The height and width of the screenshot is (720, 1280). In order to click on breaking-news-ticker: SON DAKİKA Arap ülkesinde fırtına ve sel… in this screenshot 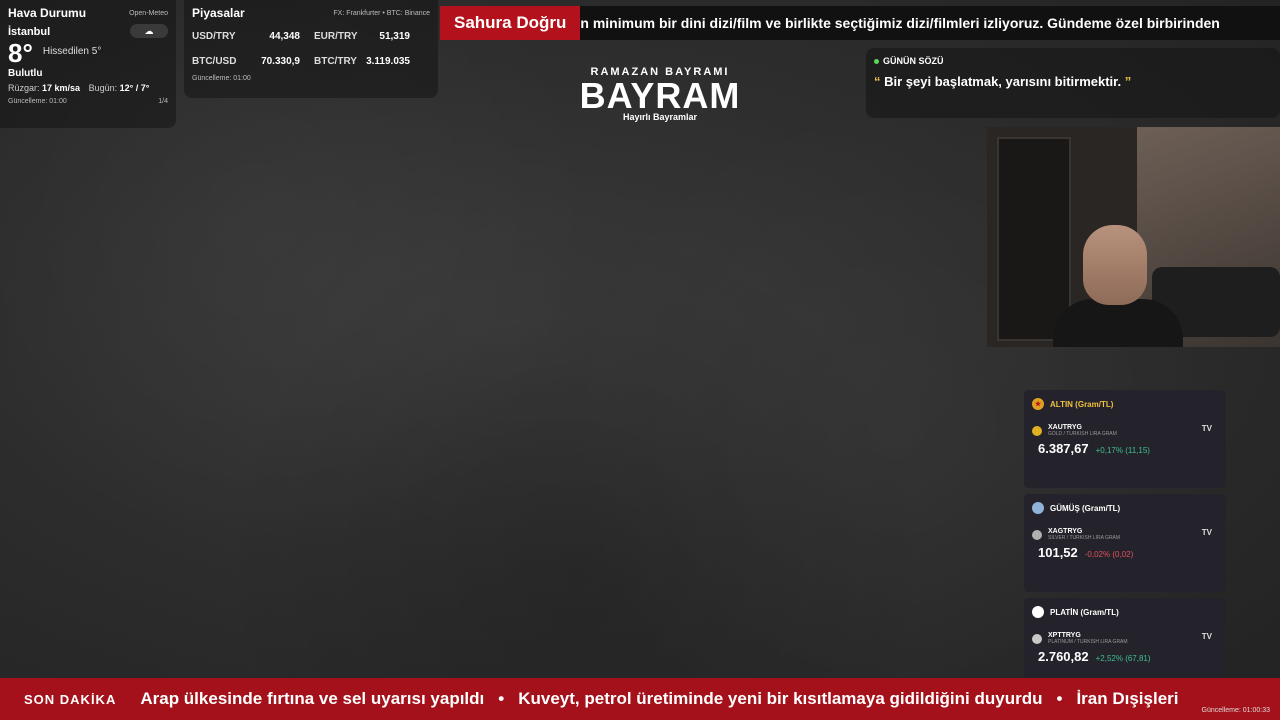, I will do `click(640, 699)`.